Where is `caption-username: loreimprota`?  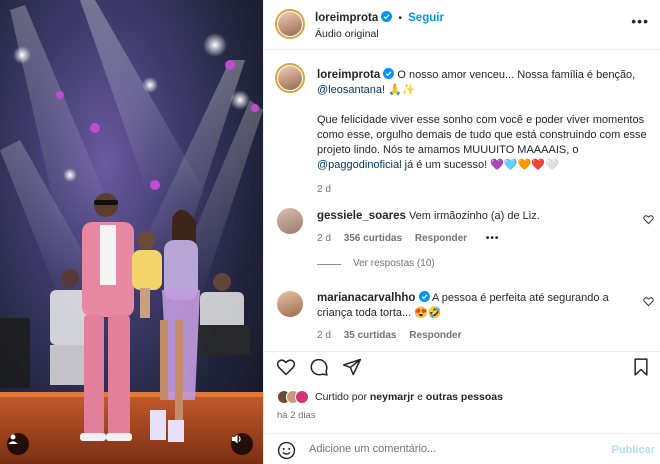
caption-username: loreimprota is located at coordinates (348, 75).